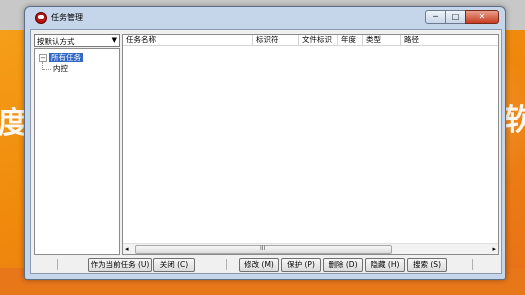  Describe the element at coordinates (382, 40) in the screenshot. I see `column-type: 类型` at that location.